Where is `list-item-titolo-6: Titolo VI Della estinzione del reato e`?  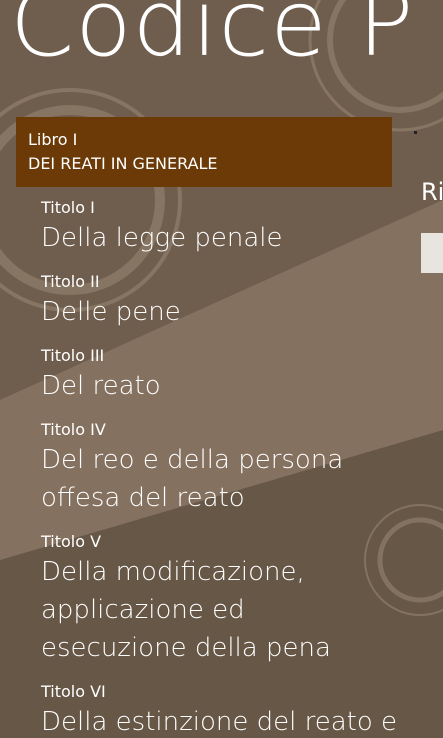
list-item-titolo-6: Titolo VI Della estinzione del reato e is located at coordinates (241, 709).